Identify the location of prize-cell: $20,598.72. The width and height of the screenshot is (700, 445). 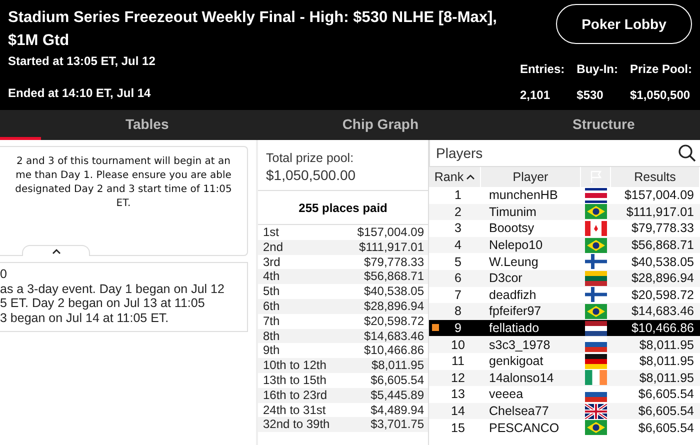
(394, 321).